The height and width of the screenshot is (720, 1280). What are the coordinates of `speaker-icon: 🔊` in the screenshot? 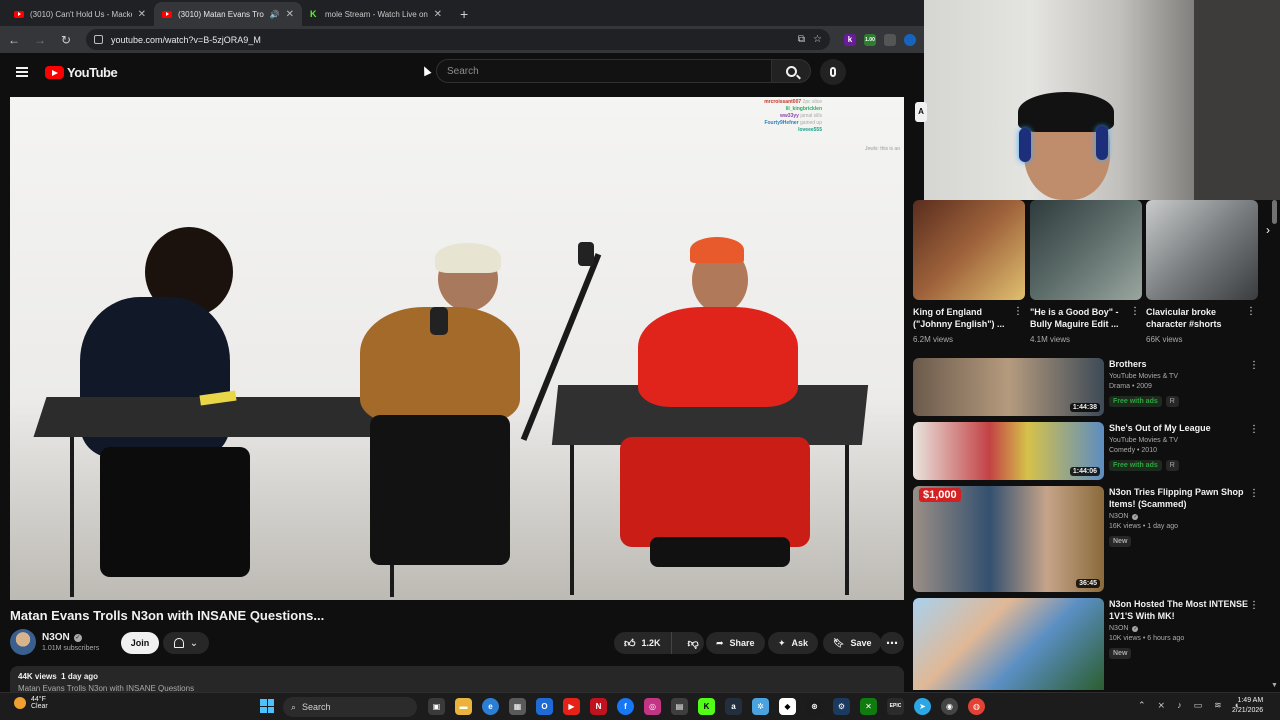 It's located at (275, 14).